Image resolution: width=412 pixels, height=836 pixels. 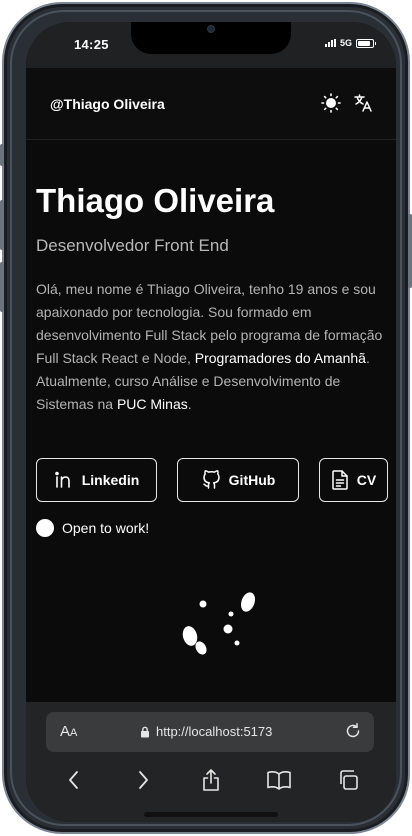 I want to click on signal-icon, so click(x=330, y=43).